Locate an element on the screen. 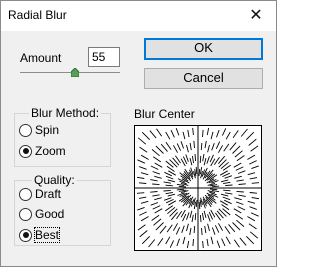 The height and width of the screenshot is (267, 320). radio-spin-button is located at coordinates (25, 130).